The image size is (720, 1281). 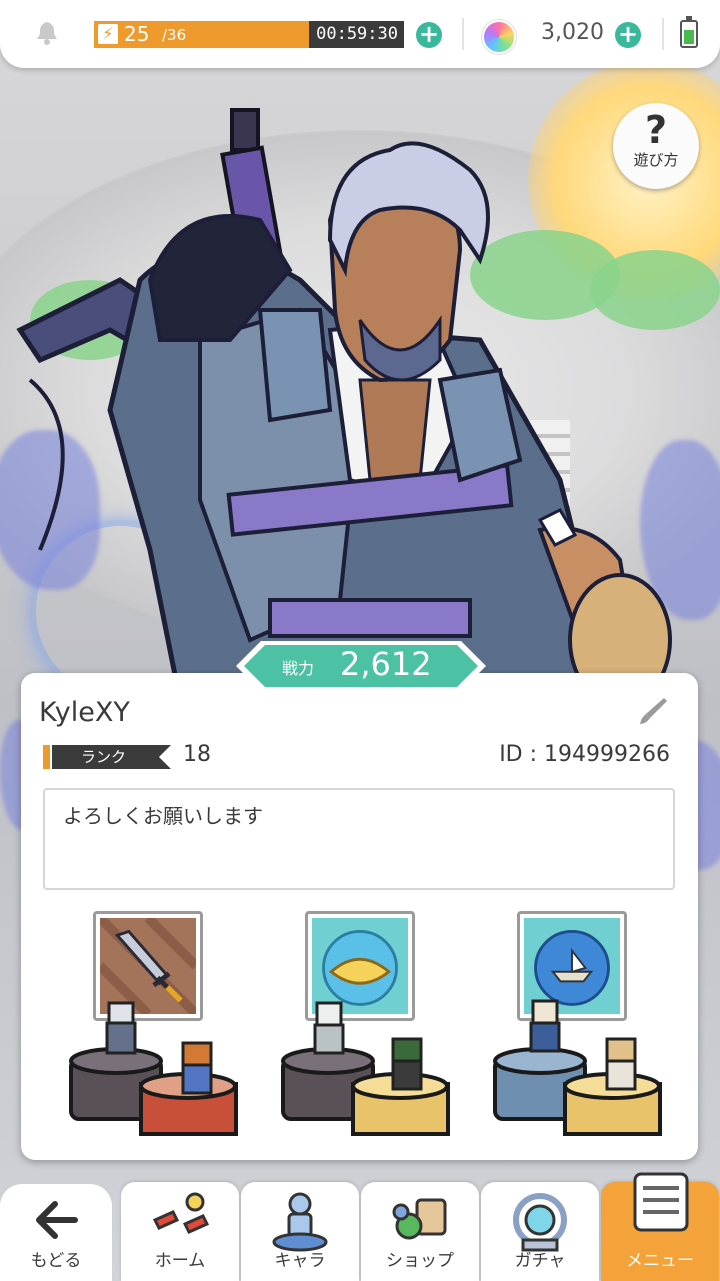 I want to click on power-value: 2,612, so click(x=386, y=664).